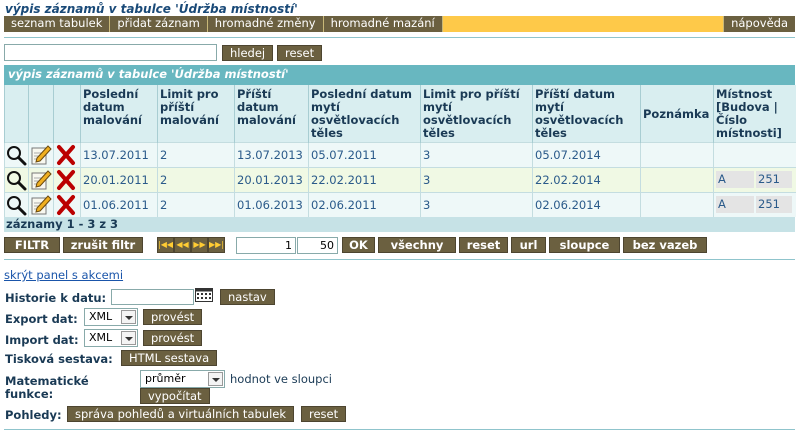 This screenshot has width=799, height=436. Describe the element at coordinates (110, 52) in the screenshot. I see `search-input` at that location.